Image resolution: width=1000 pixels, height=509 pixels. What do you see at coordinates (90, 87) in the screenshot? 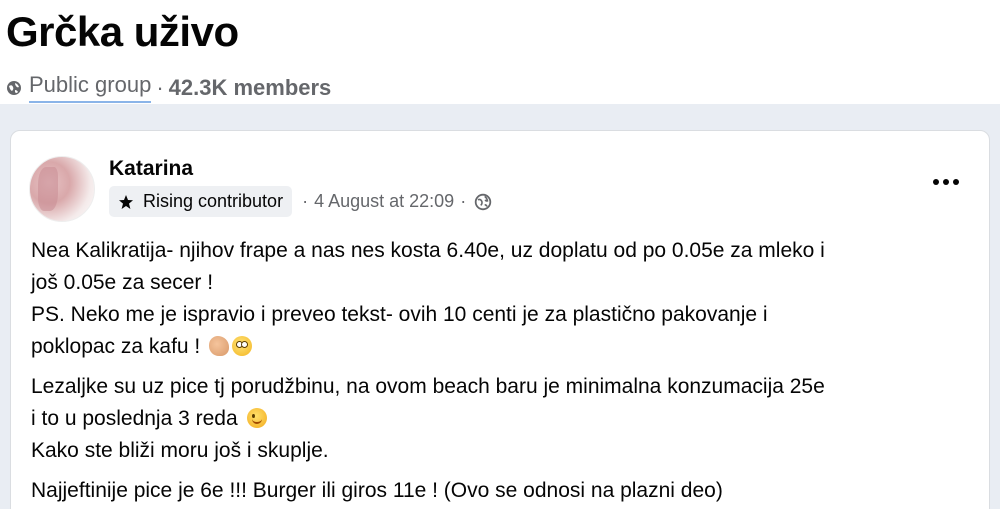
I see `public-group-link: Public group` at bounding box center [90, 87].